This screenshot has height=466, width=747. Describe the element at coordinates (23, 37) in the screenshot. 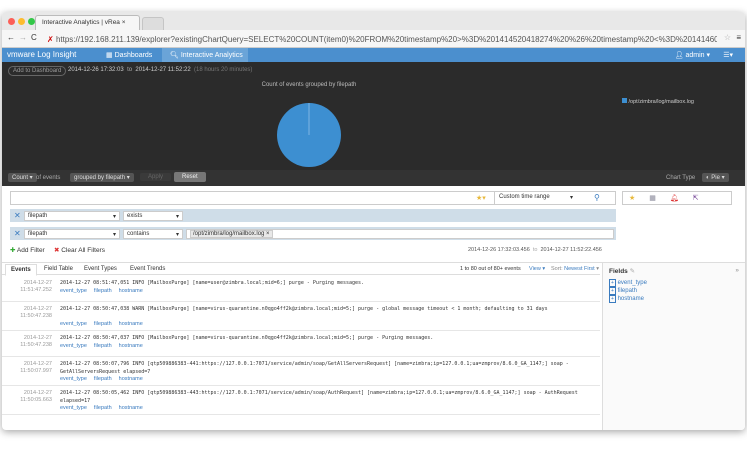

I see `forward-icon: →` at that location.